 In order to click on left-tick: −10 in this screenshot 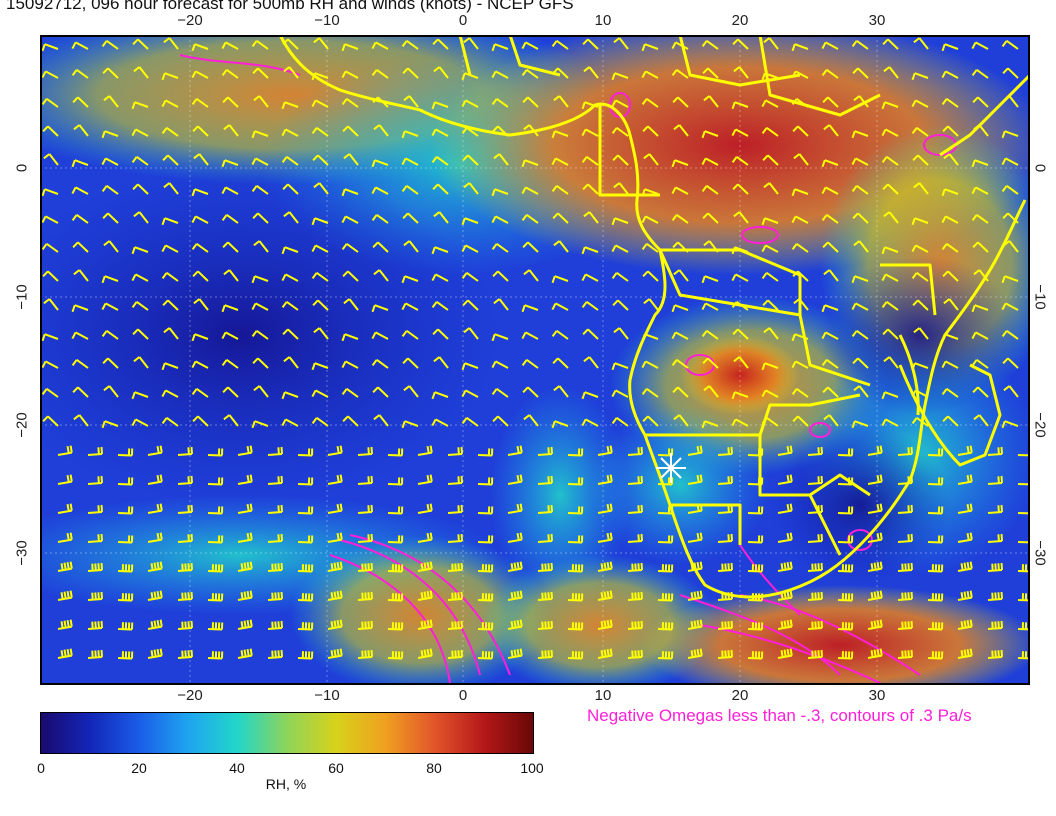, I will do `click(22, 297)`.